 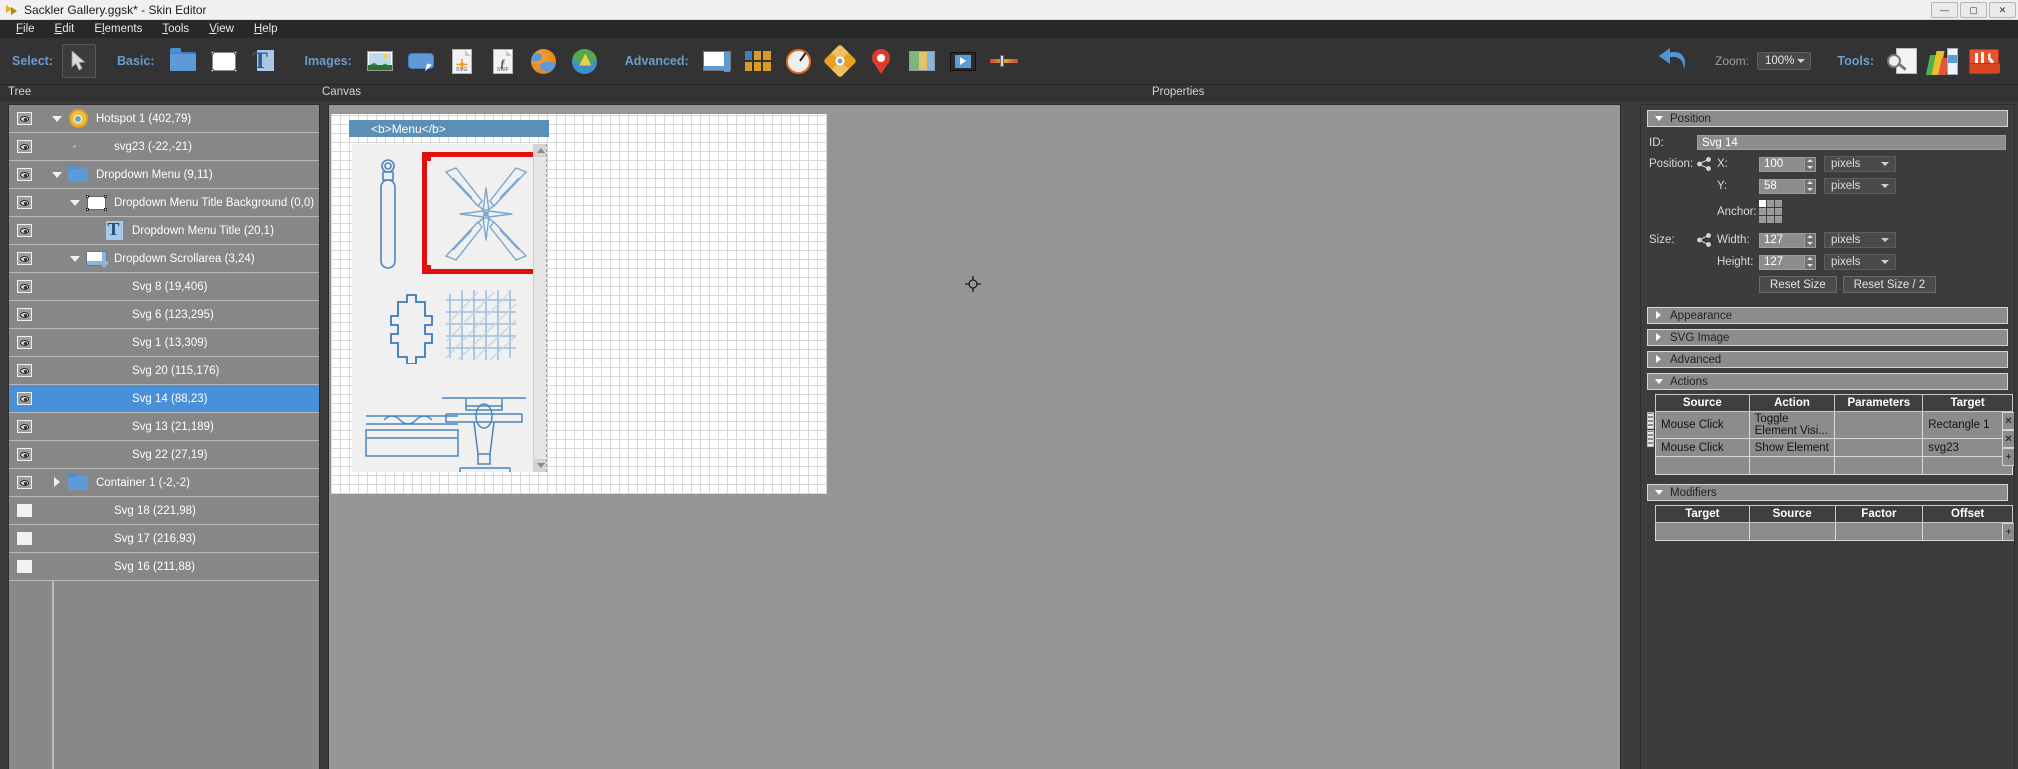 What do you see at coordinates (1967, 465) in the screenshot?
I see `actions-cell-target` at bounding box center [1967, 465].